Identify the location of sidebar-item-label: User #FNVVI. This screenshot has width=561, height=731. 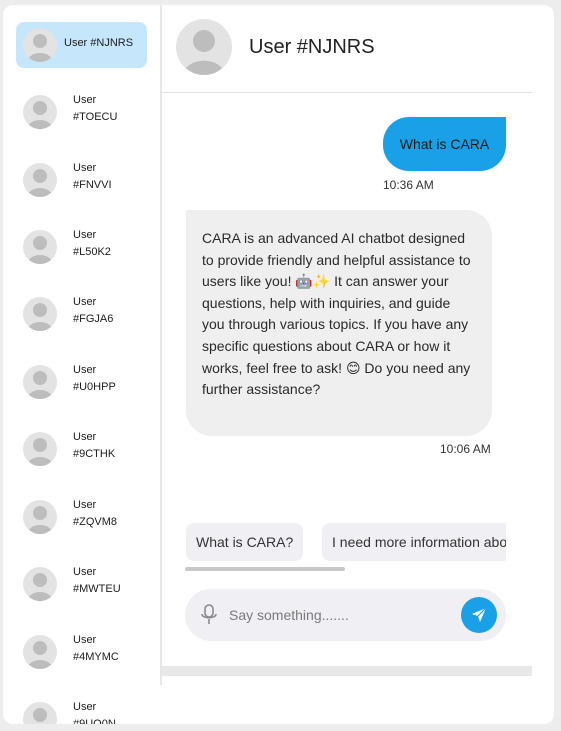
(92, 177).